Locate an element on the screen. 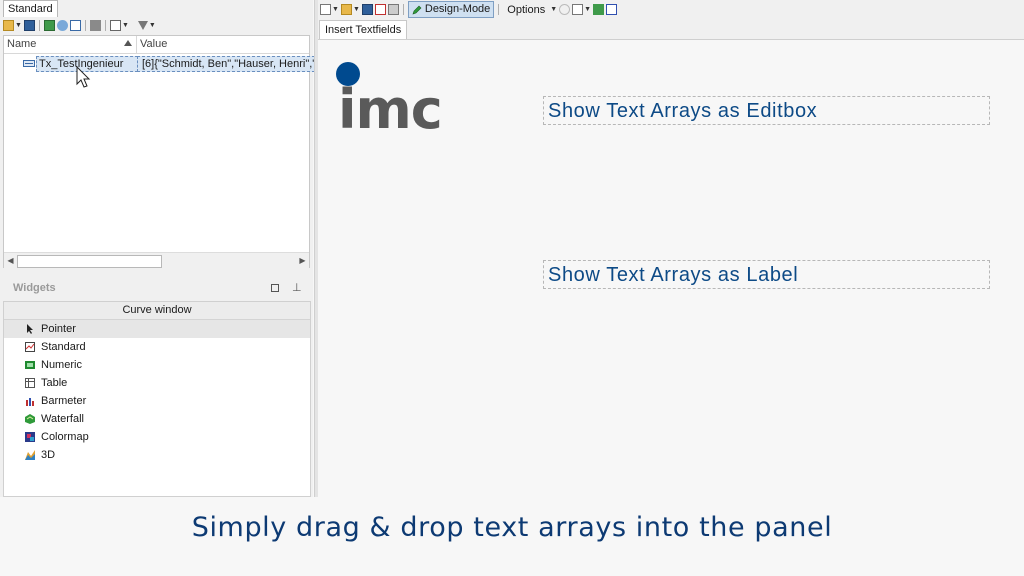 This screenshot has height=576, width=1024. mouse-cursor-icon is located at coordinates (83, 77).